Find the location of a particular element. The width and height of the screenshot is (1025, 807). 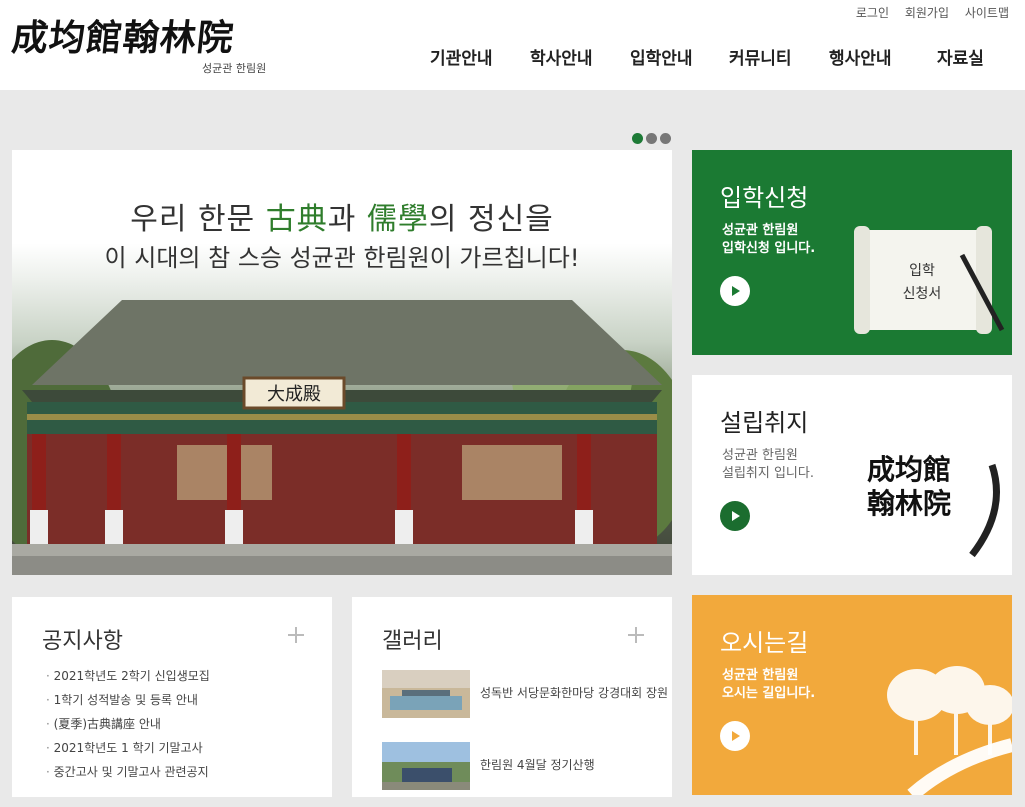

notice-item: 2021학년도 2학기 신입생모집 is located at coordinates (128, 679).